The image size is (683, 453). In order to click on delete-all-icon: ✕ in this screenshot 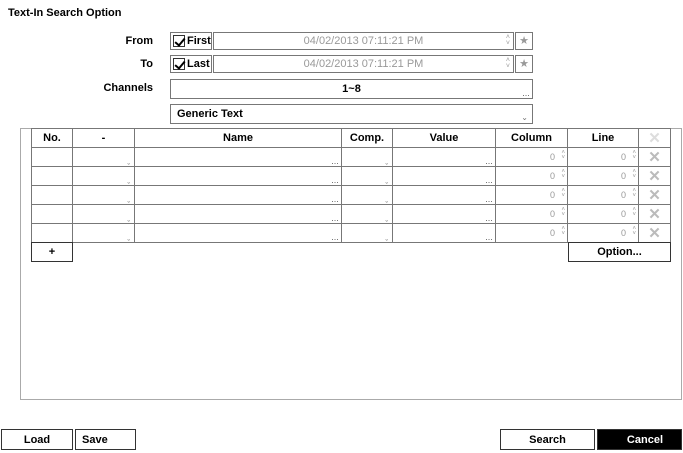, I will do `click(654, 138)`.